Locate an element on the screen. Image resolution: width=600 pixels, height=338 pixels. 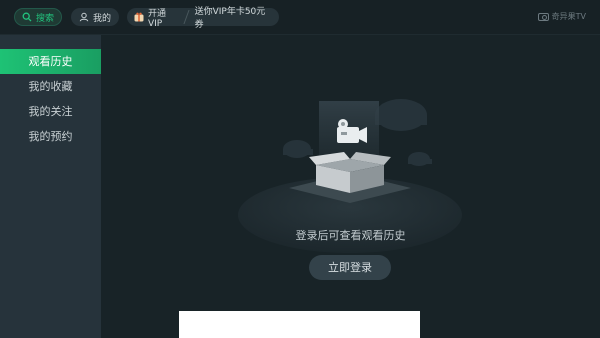
login-button: 立即登录 is located at coordinates (350, 267).